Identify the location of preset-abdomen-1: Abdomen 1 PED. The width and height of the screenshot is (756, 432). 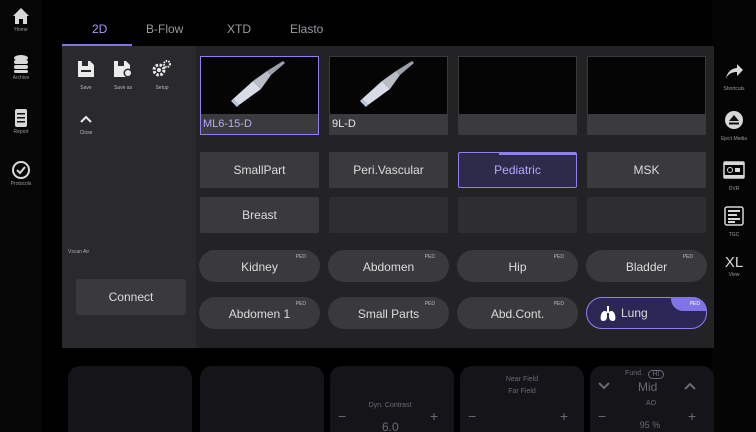
(259, 313).